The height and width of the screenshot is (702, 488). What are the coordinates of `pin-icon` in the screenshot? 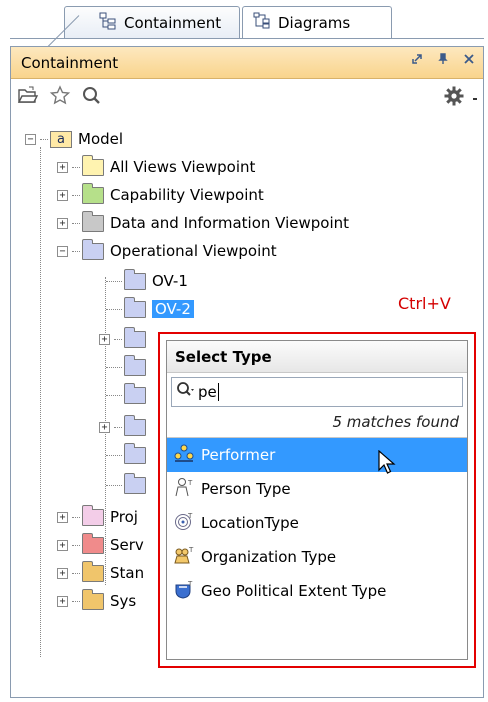 It's located at (443, 61).